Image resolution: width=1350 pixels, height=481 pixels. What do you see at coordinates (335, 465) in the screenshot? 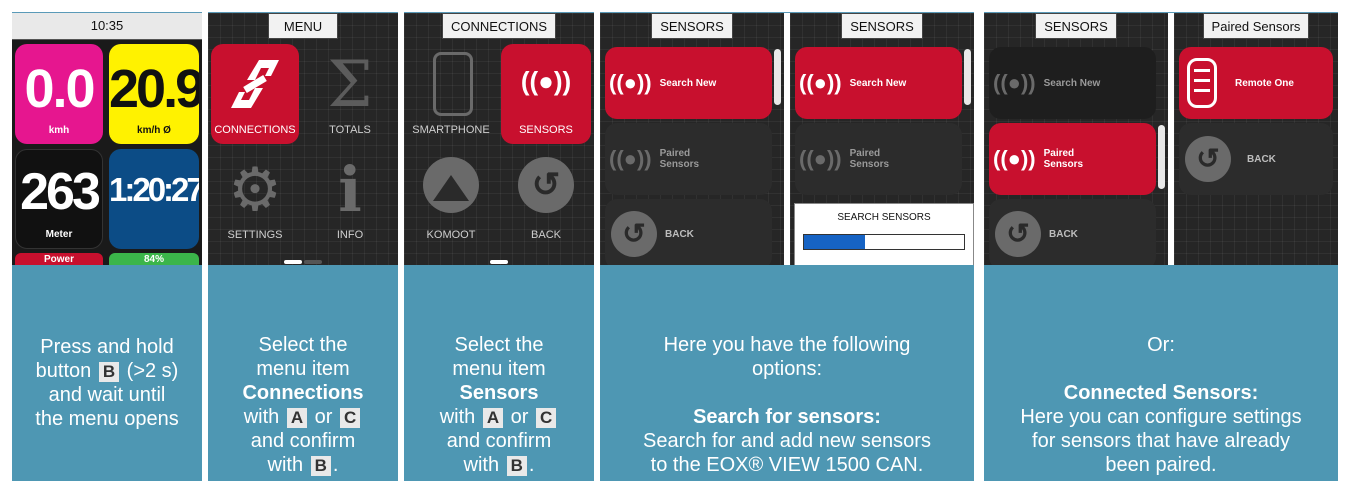
I see `panel-text: .` at bounding box center [335, 465].